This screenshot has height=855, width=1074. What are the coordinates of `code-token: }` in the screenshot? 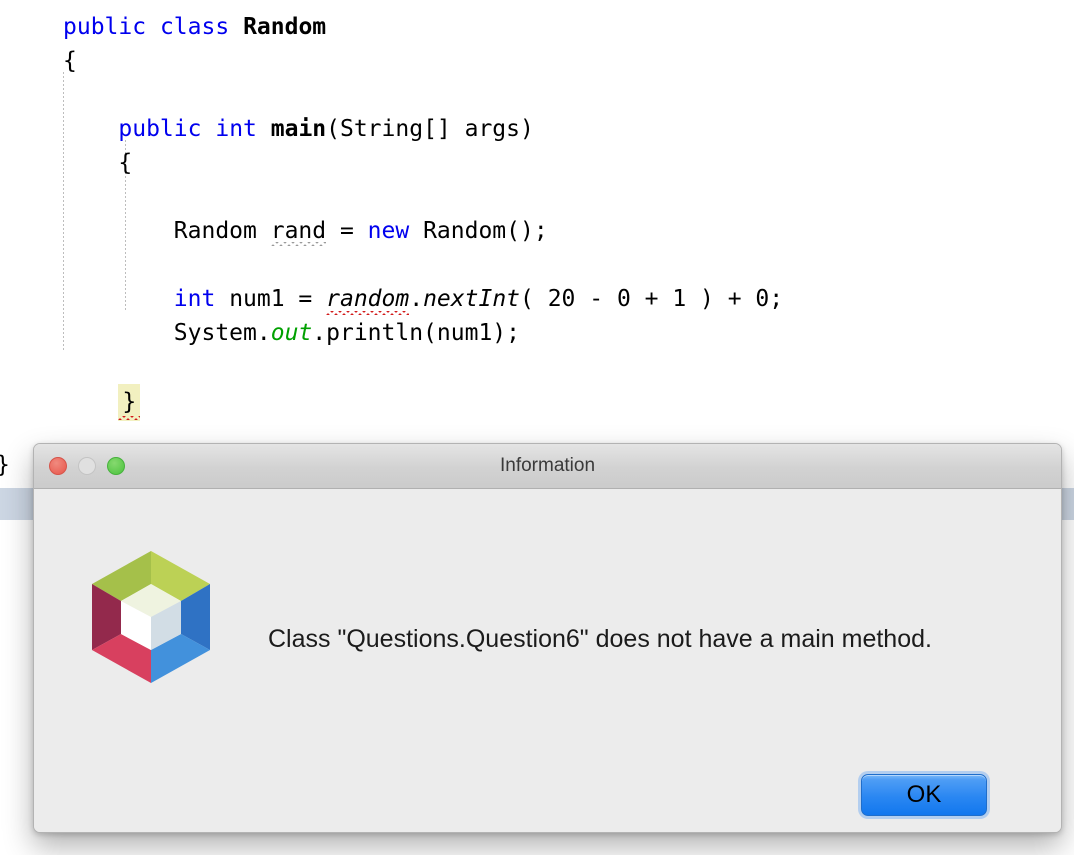 It's located at (129, 402).